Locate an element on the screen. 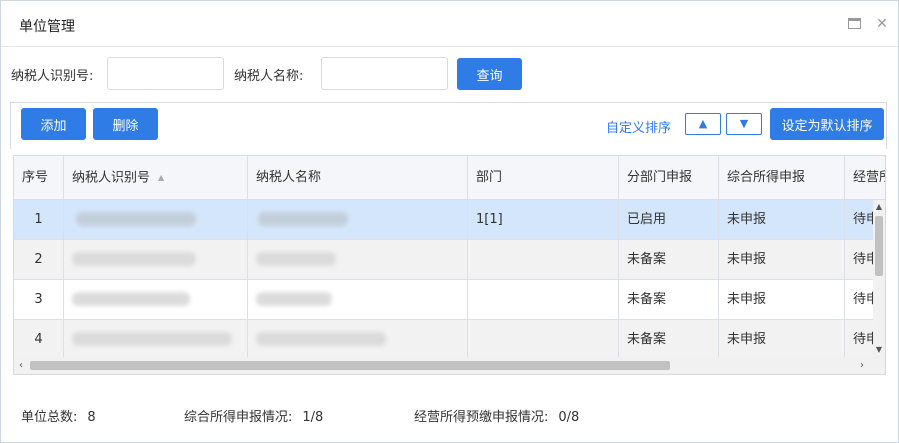  maximize-icon is located at coordinates (854, 24).